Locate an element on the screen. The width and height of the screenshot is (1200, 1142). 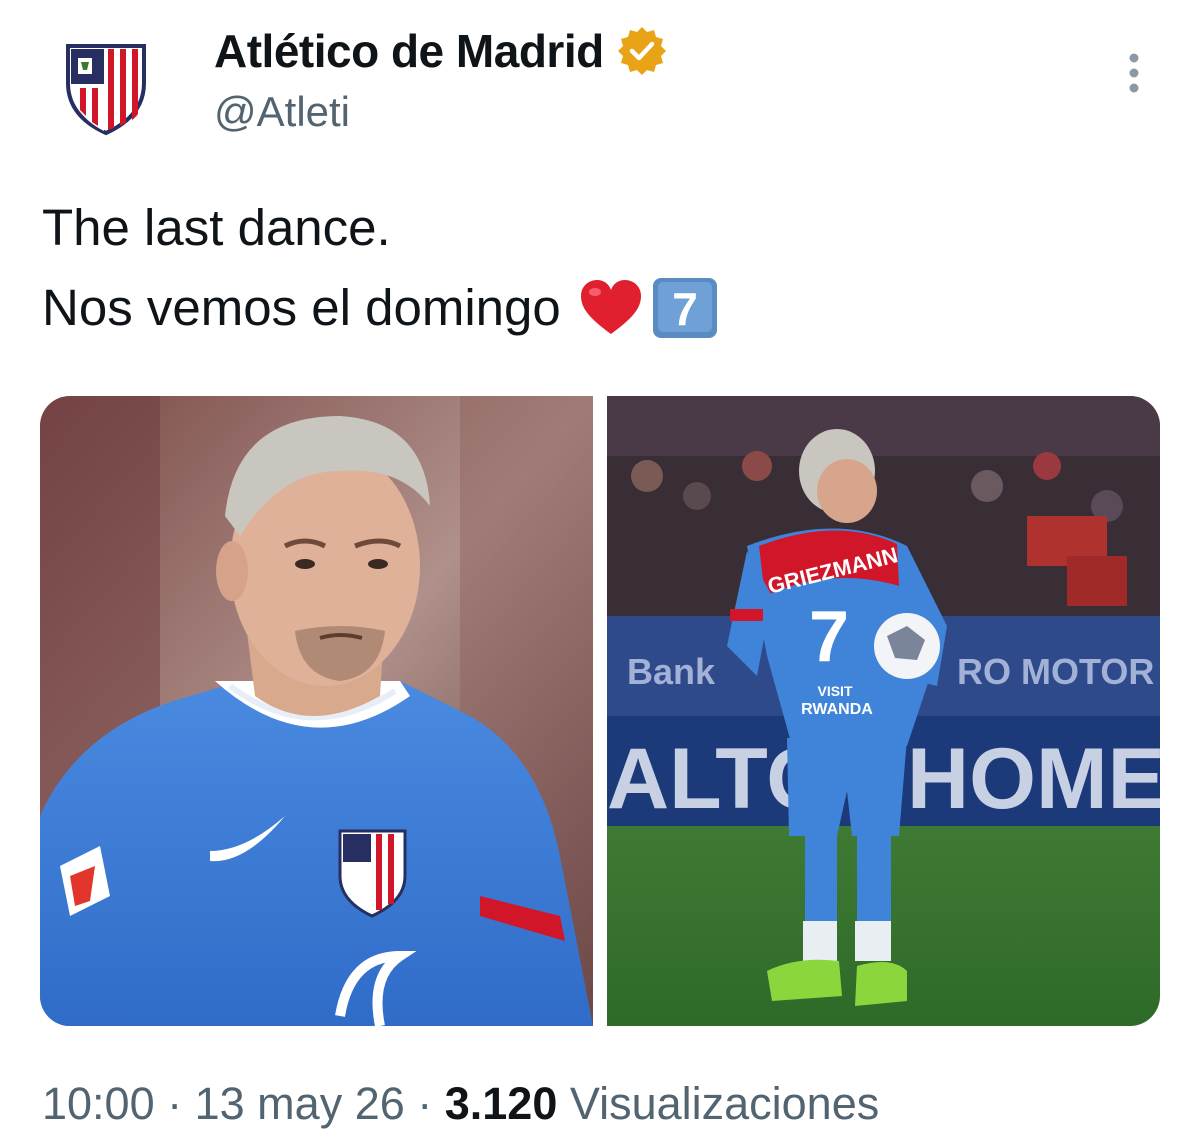
keycap-7-icon: 7 is located at coordinates (685, 308).